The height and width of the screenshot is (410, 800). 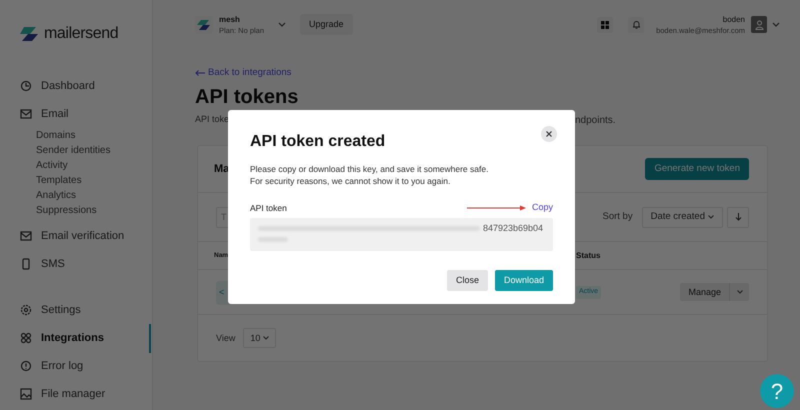 What do you see at coordinates (230, 19) in the screenshot?
I see `workspace-name: mesh` at bounding box center [230, 19].